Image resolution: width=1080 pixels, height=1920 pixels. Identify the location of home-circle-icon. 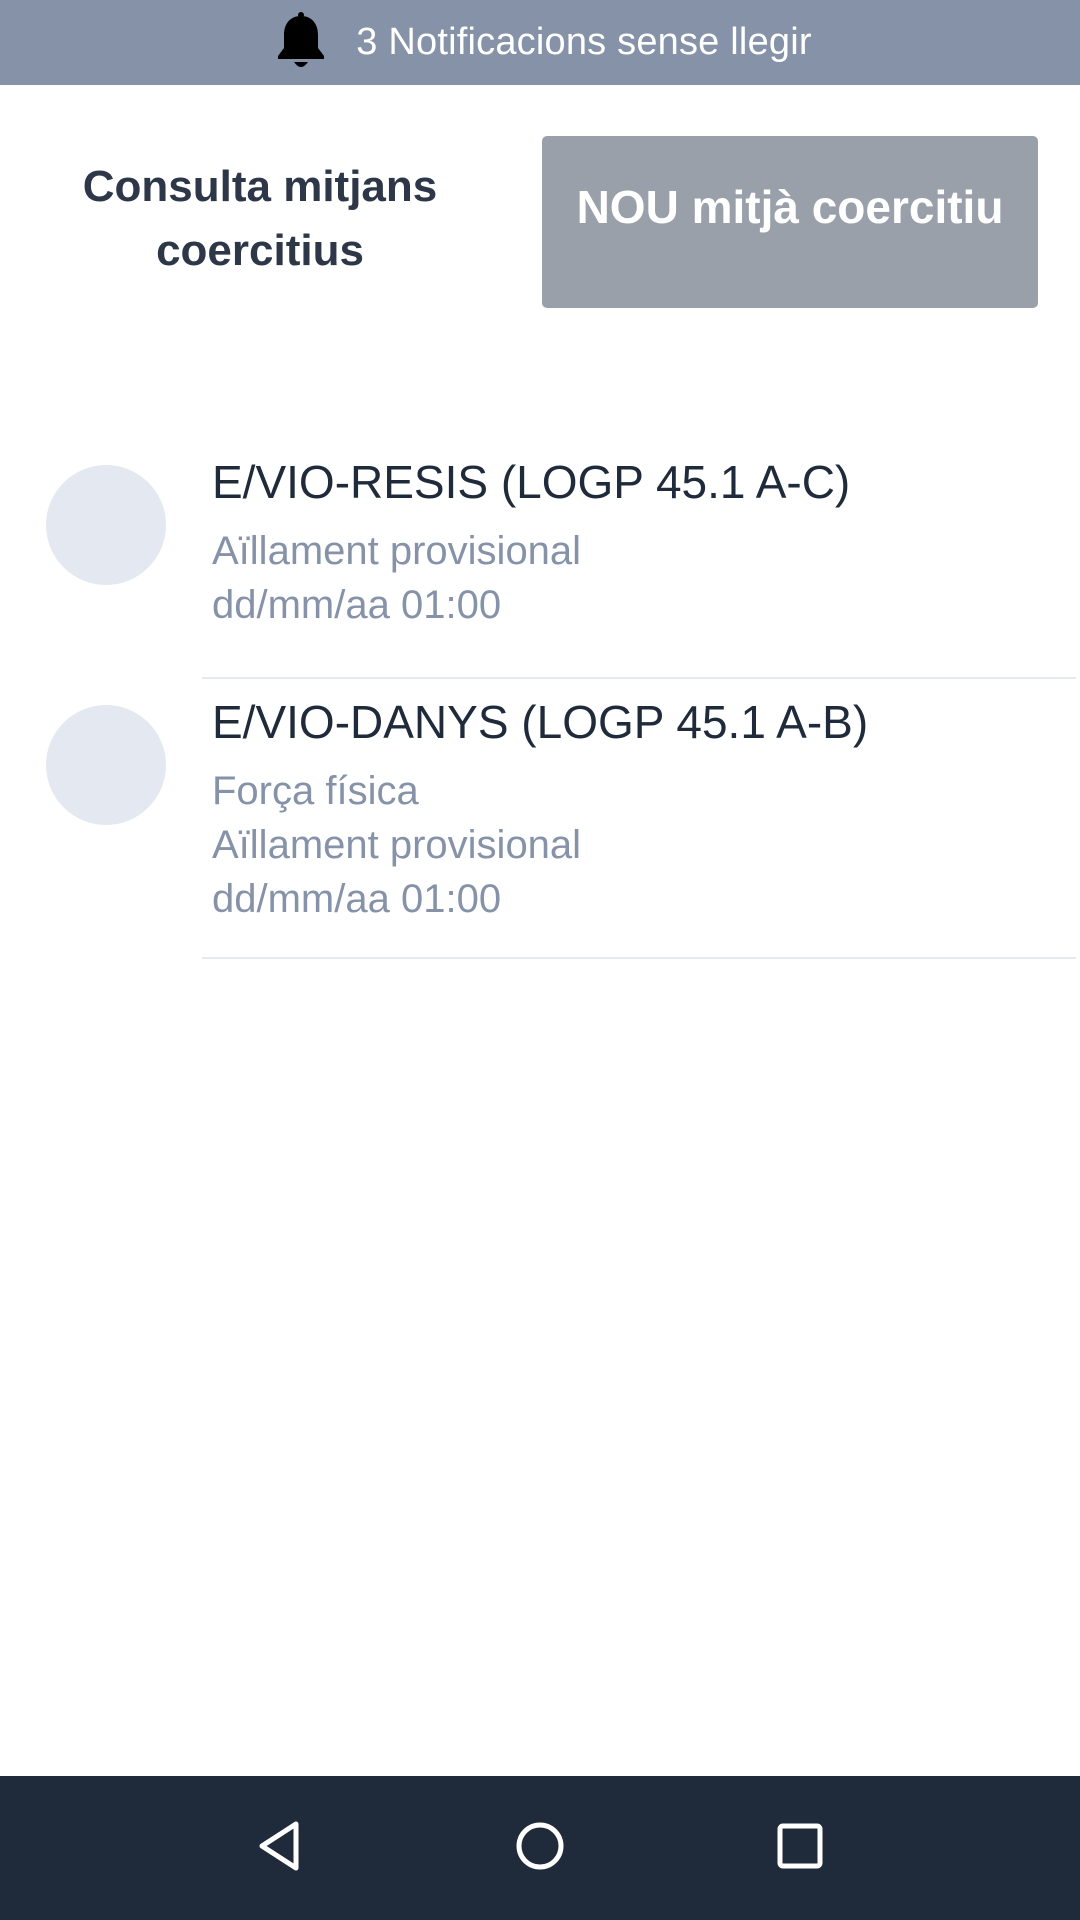
(540, 1848).